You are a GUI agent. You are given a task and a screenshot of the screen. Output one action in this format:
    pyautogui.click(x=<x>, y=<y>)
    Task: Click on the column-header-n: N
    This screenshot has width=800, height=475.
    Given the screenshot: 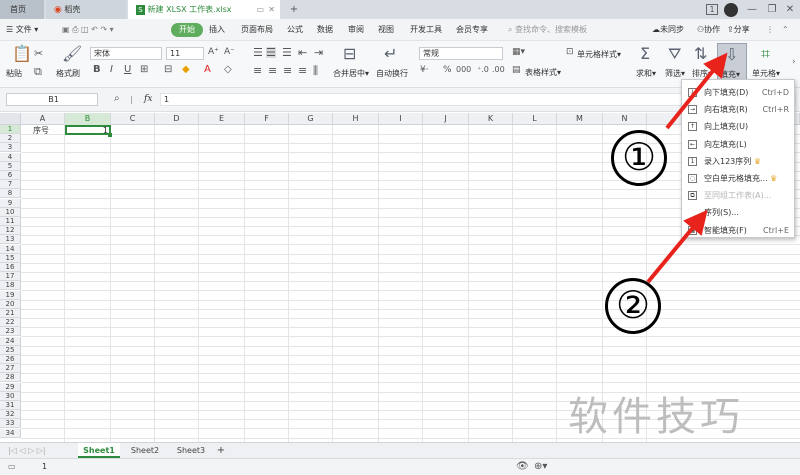 What is the action you would take?
    pyautogui.click(x=625, y=119)
    